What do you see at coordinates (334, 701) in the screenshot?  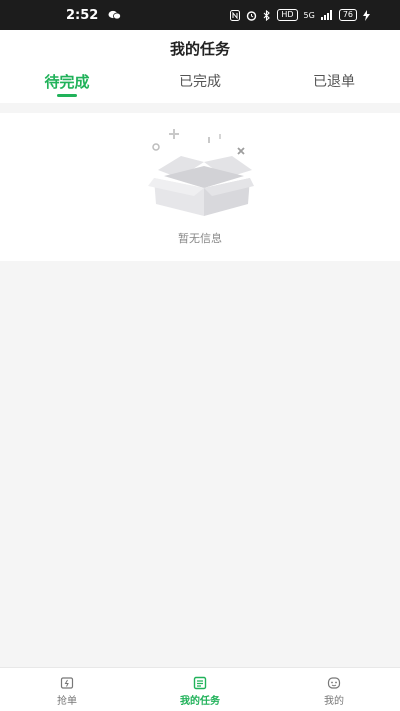 I see `nav-profile-label: 我的` at bounding box center [334, 701].